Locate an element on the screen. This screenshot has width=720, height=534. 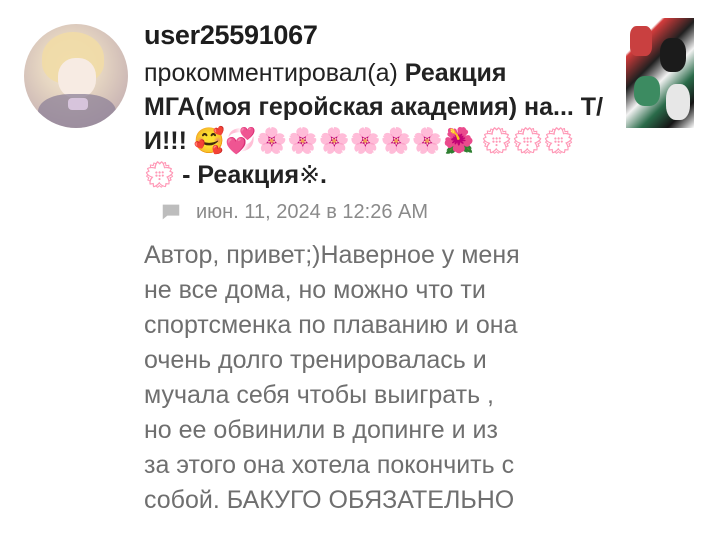
username: user25591067 is located at coordinates (231, 35).